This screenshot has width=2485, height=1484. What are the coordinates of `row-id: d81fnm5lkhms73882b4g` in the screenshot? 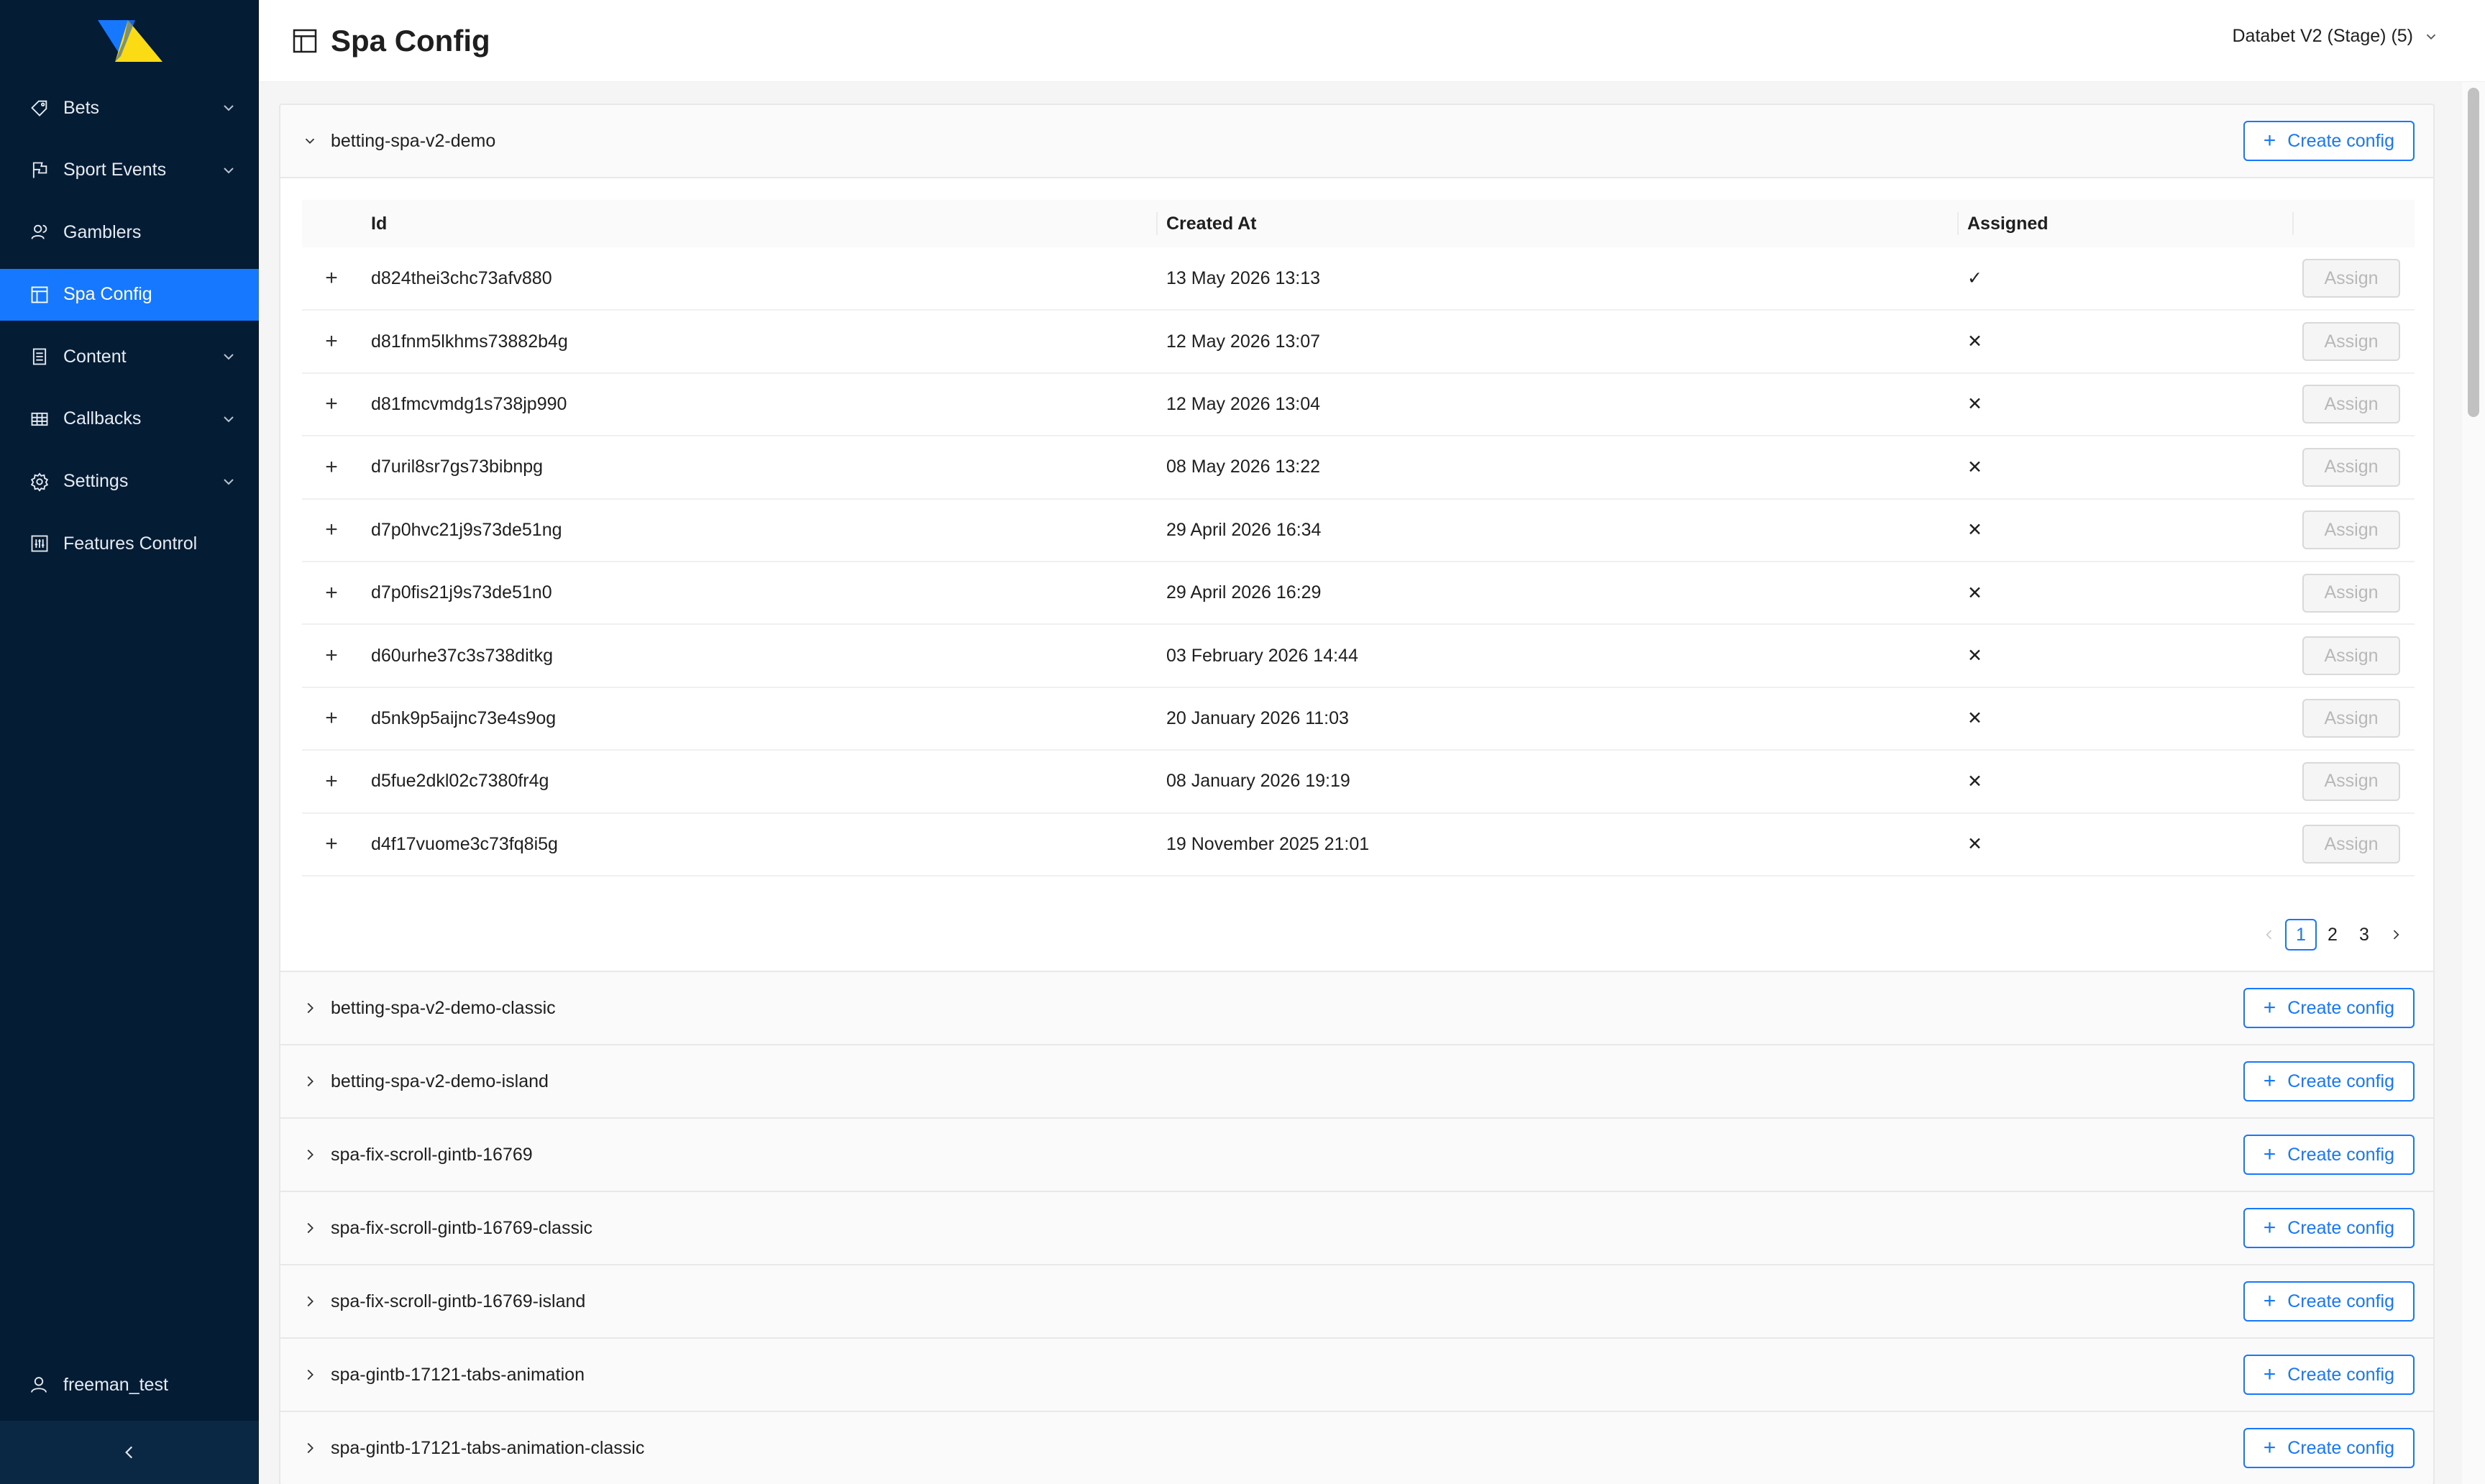 It's located at (470, 341).